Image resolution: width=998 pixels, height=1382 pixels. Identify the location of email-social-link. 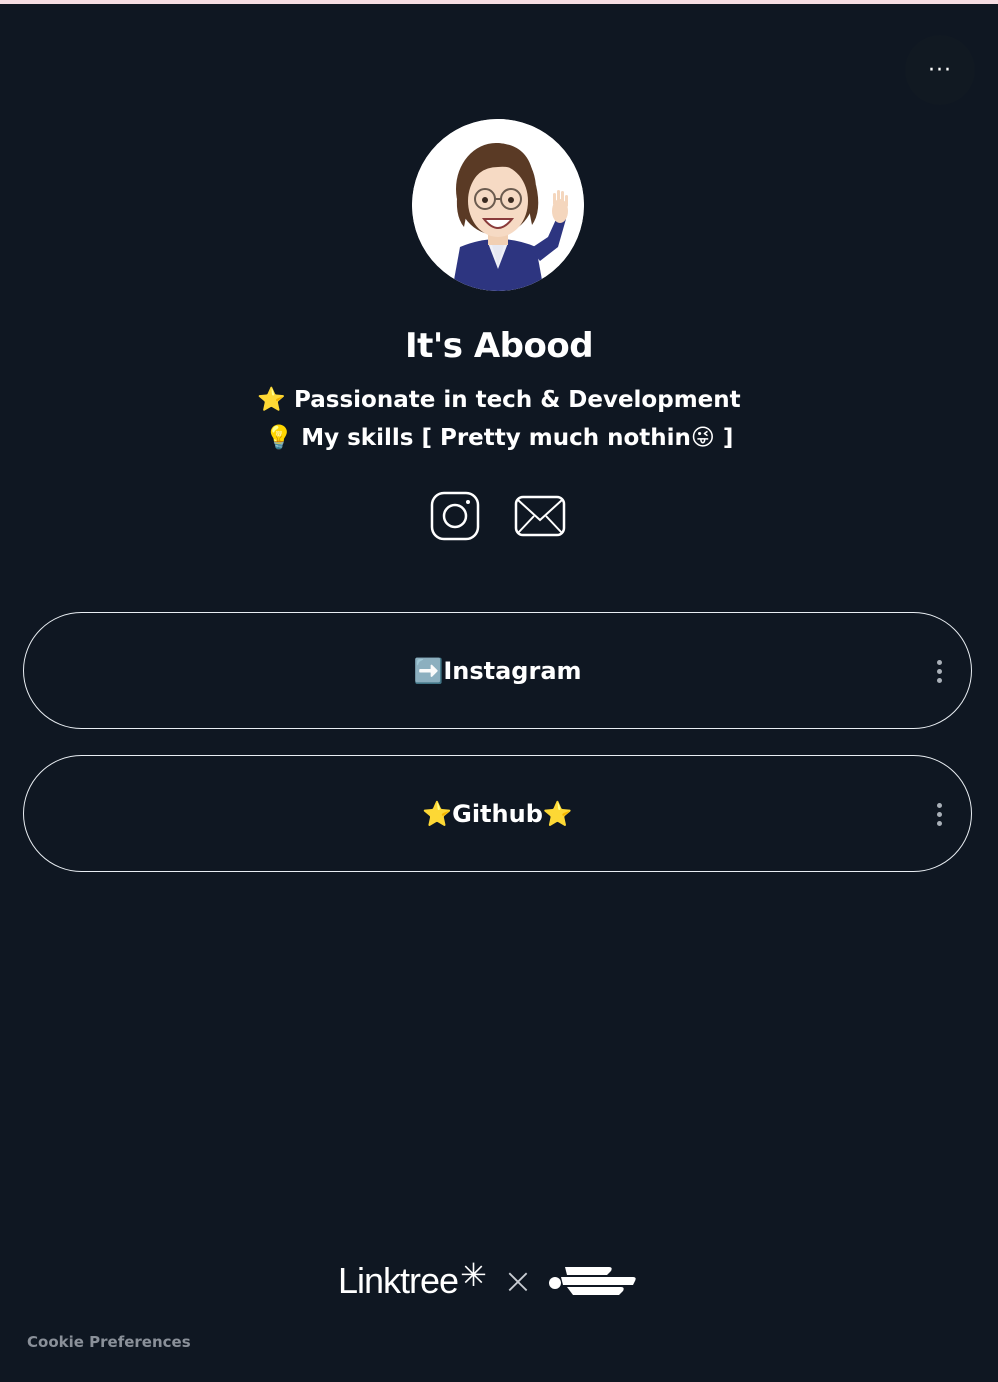
(540, 516).